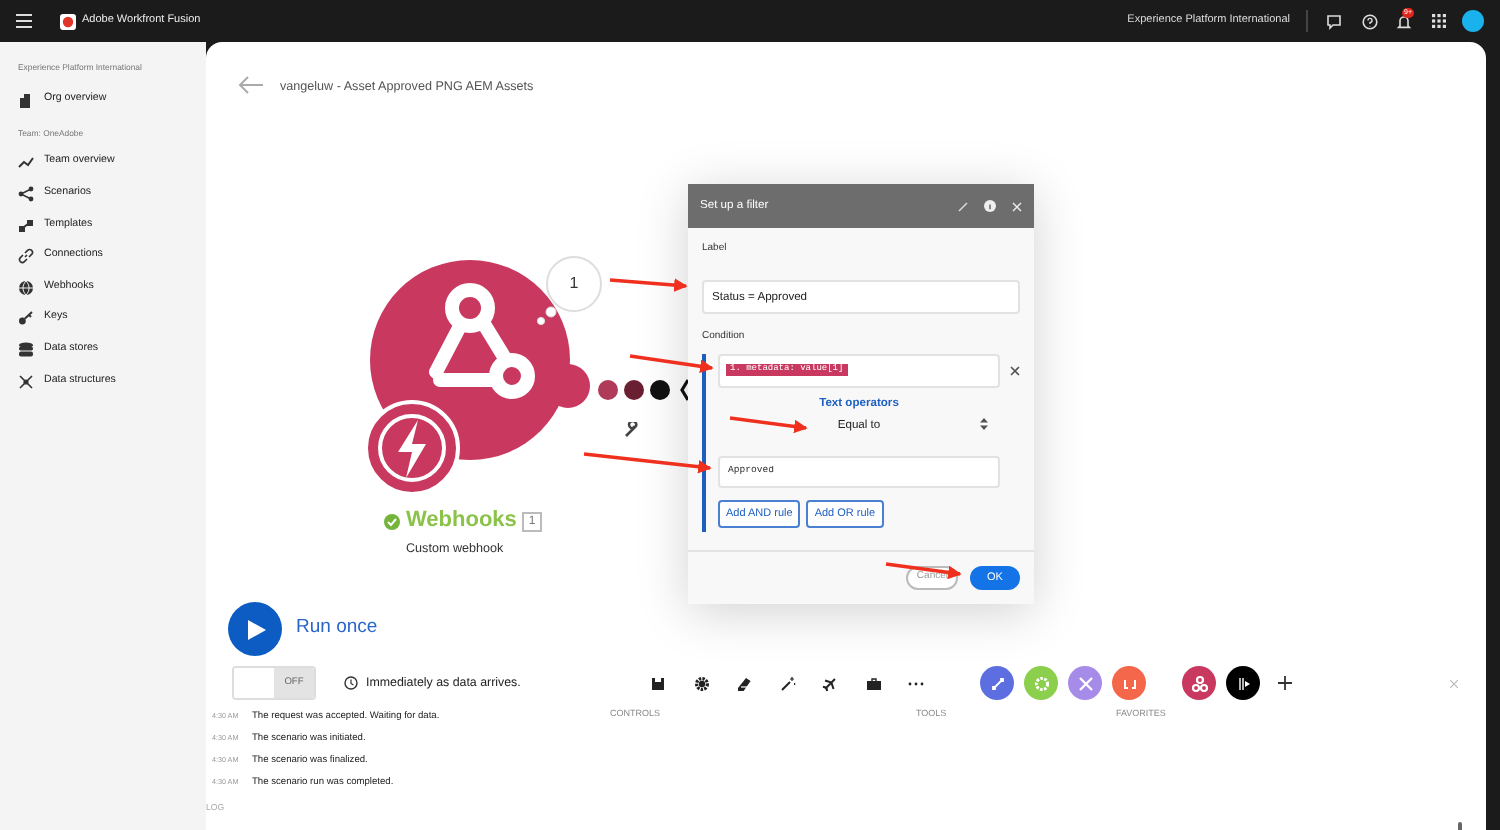 The width and height of the screenshot is (1500, 830). I want to click on count-bubble: 1, so click(574, 284).